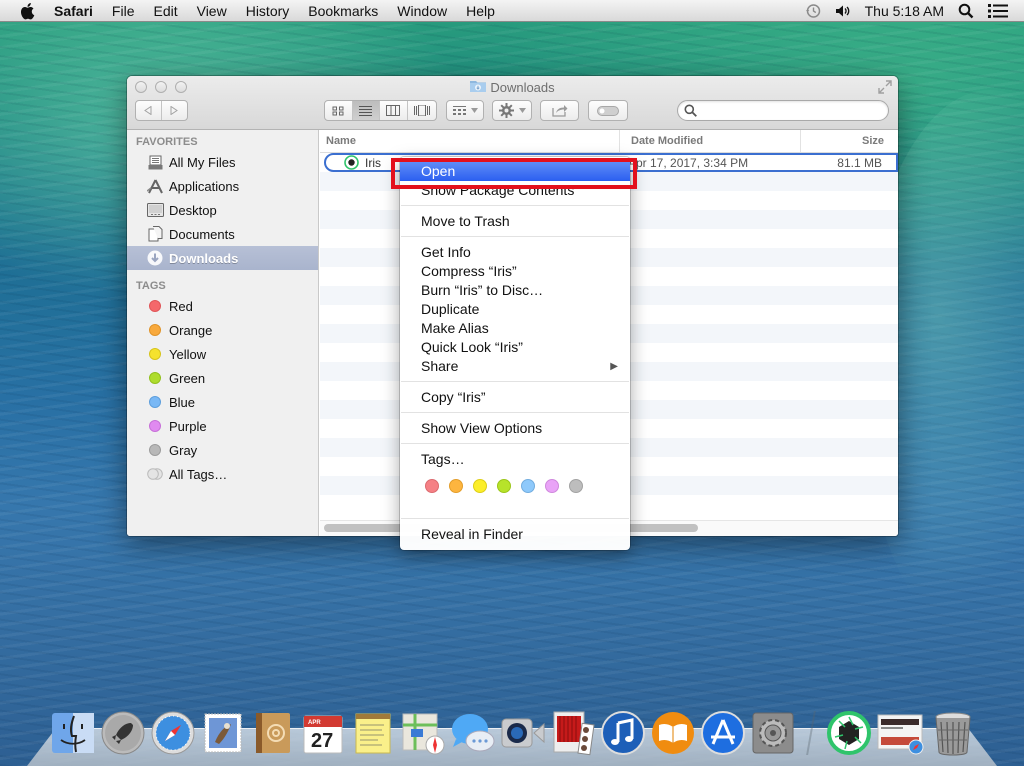  Describe the element at coordinates (470, 141) in the screenshot. I see `column-name: Name` at that location.